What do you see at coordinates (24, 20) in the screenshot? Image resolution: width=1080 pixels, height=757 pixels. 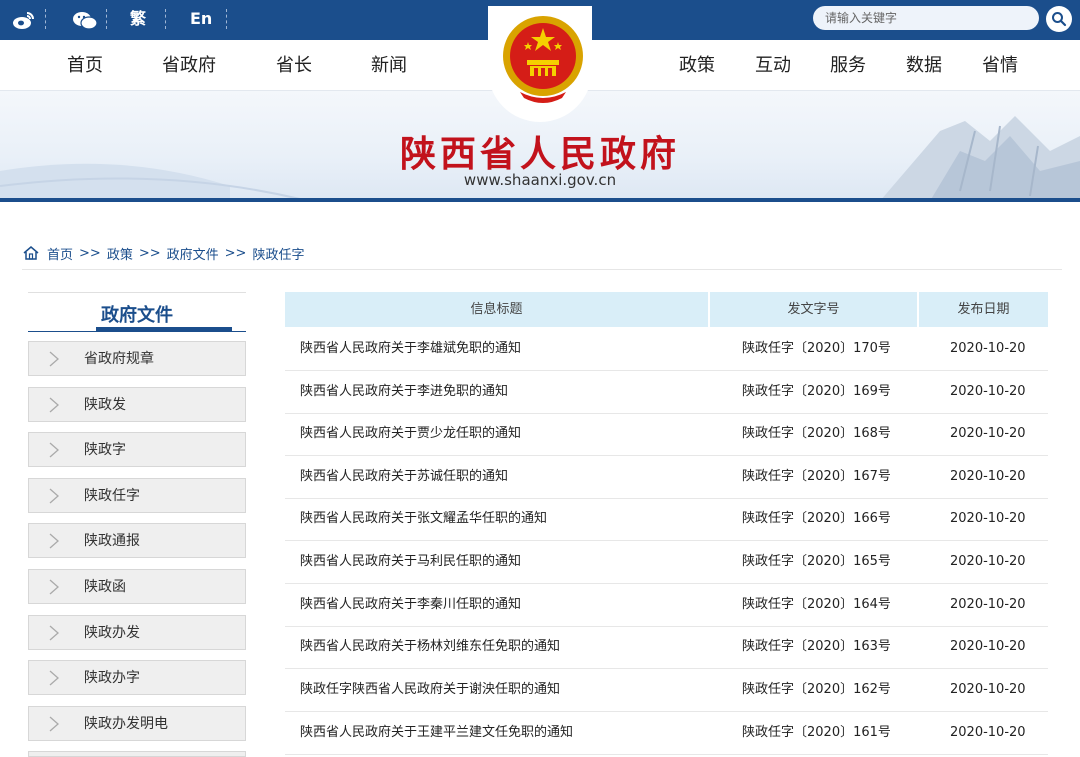 I see `weibo-icon` at bounding box center [24, 20].